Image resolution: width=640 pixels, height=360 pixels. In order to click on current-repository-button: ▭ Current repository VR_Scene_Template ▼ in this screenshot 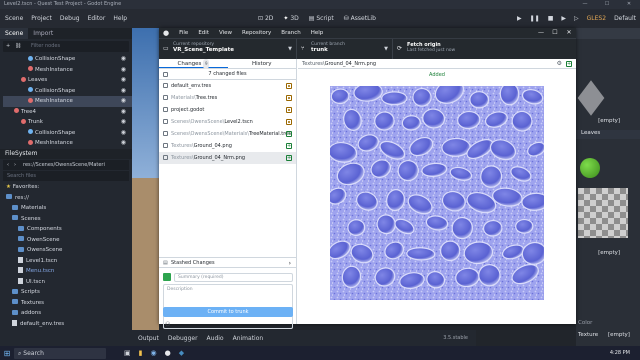, I will do `click(228, 49)`.